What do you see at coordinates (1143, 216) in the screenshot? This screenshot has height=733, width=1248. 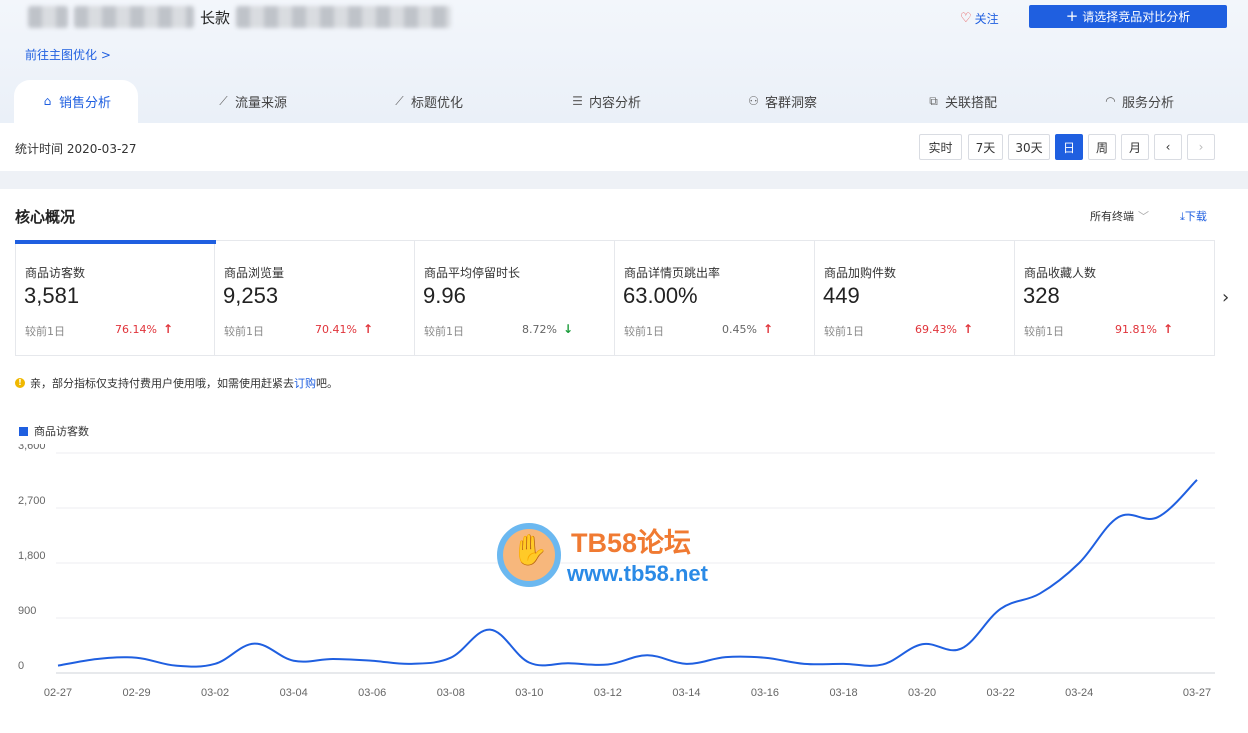 I see `chevron-down-icon: ﹀` at bounding box center [1143, 216].